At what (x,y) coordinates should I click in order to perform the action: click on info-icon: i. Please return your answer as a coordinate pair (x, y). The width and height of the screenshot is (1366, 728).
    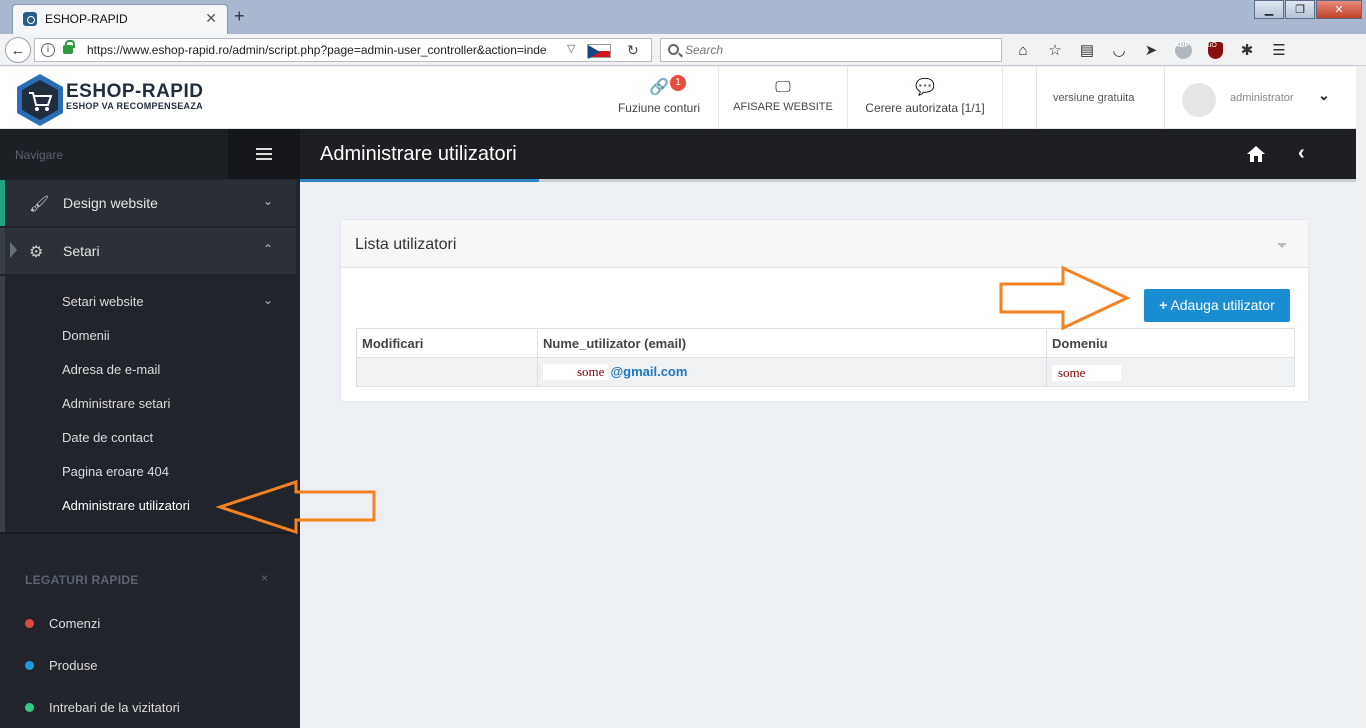
    Looking at the image, I should click on (48, 50).